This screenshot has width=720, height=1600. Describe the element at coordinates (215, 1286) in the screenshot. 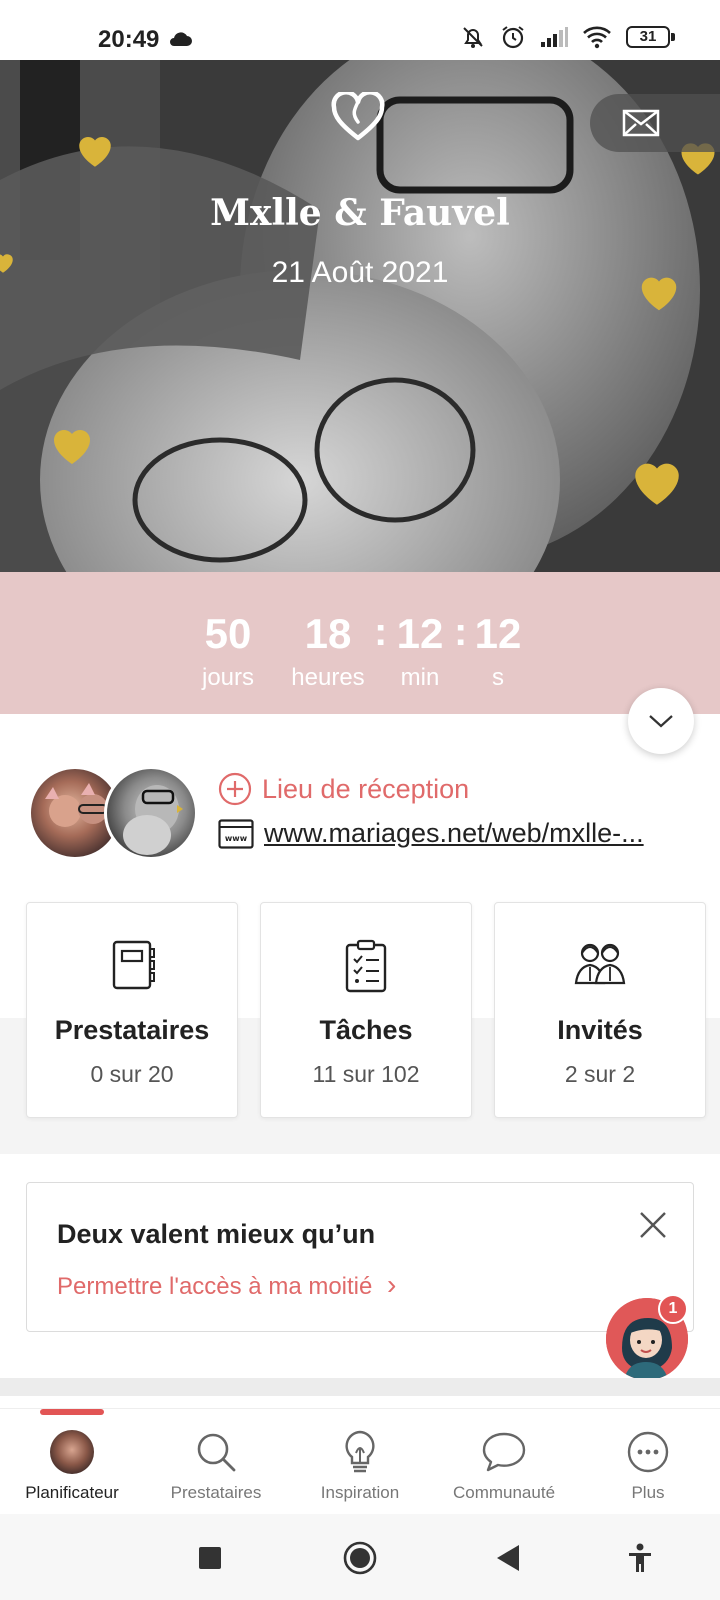

I see `invite-partner-link-label: Permettre l'accès à ma moitié` at that location.